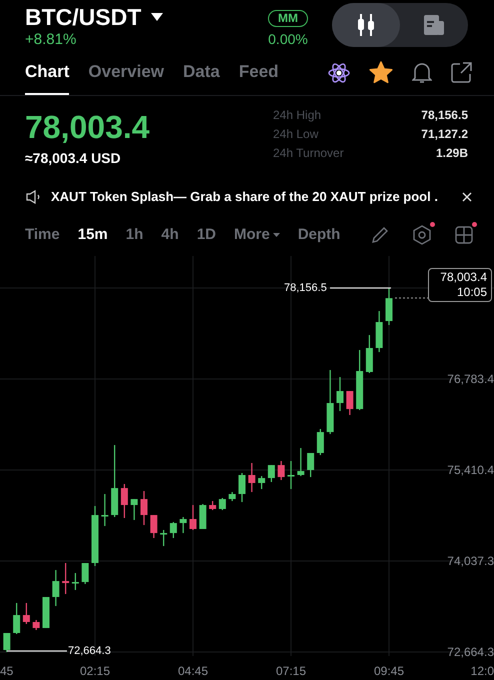 Image resolution: width=494 pixels, height=680 pixels. Describe the element at coordinates (309, 153) in the screenshot. I see `stat-label: 24h Turnover` at that location.